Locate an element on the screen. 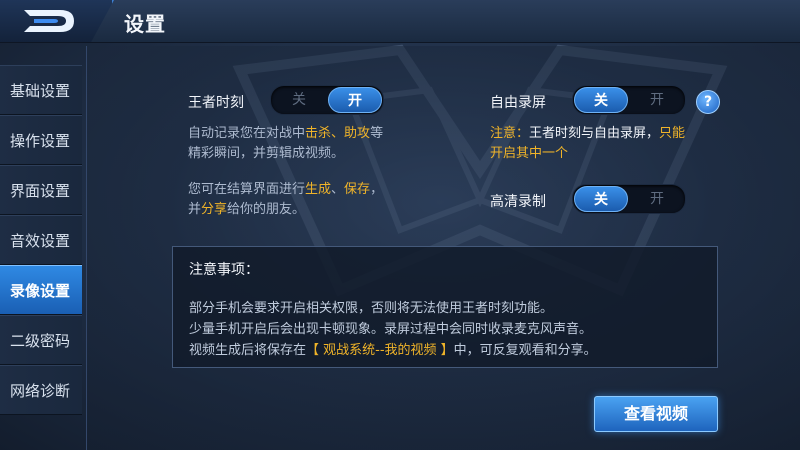 Image resolution: width=800 pixels, height=450 pixels. desc-highlight-save: 保存 is located at coordinates (357, 189).